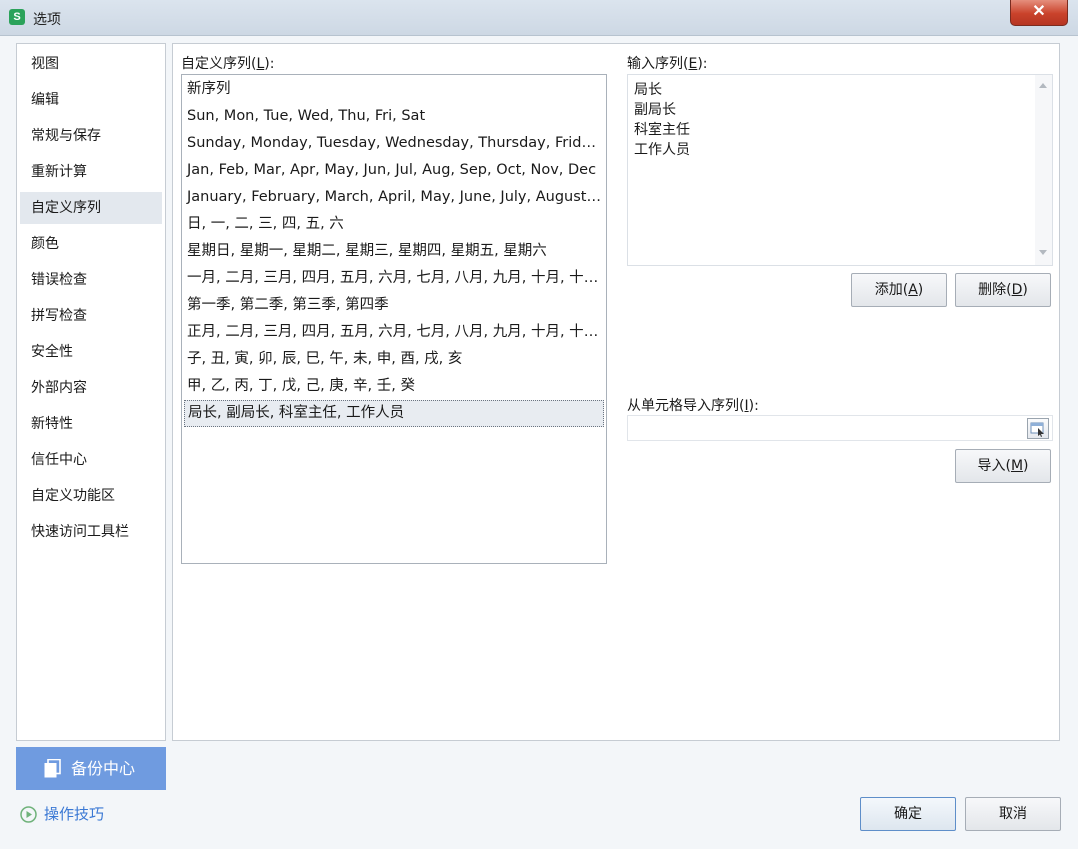  Describe the element at coordinates (840, 428) in the screenshot. I see `import-range-input` at that location.